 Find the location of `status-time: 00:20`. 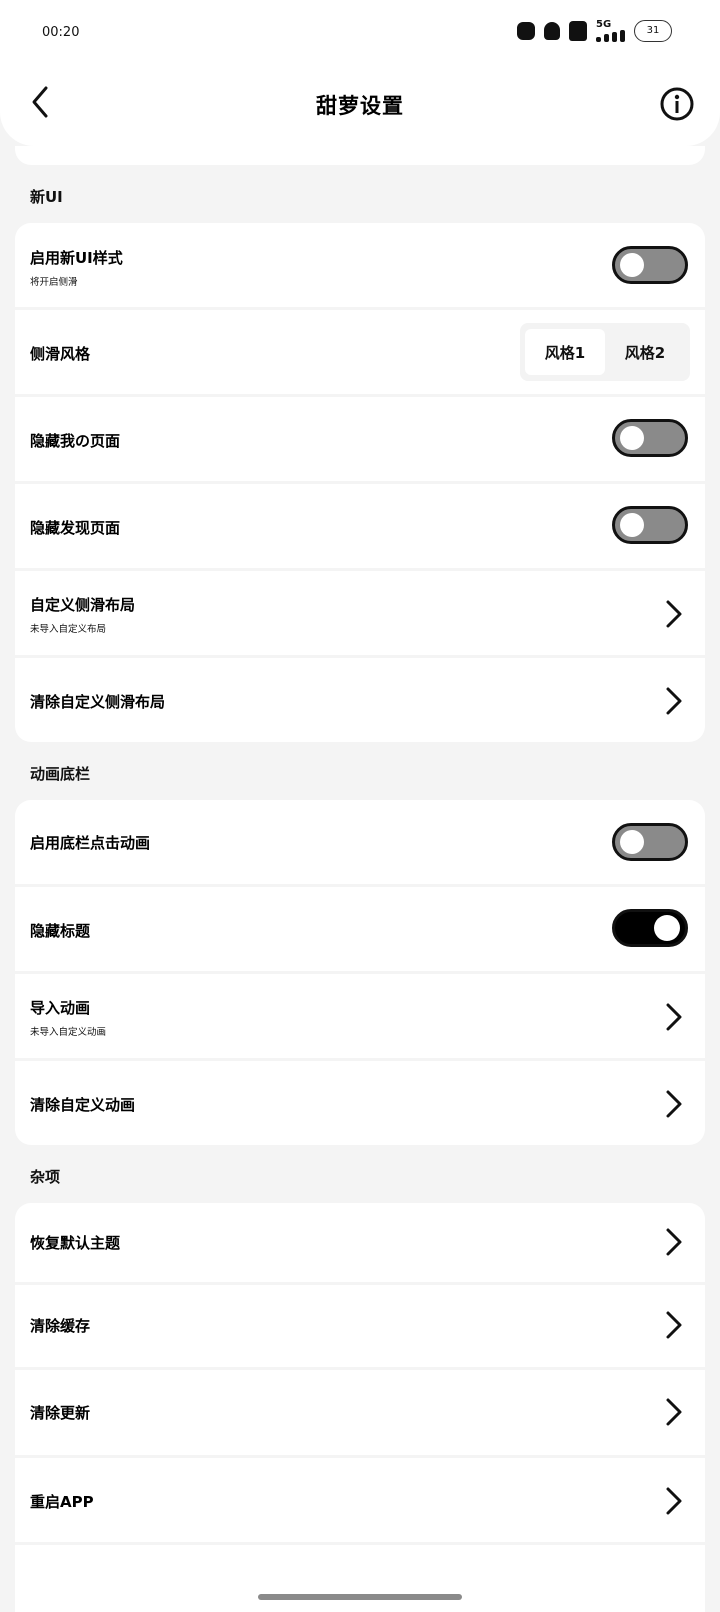

status-time: 00:20 is located at coordinates (61, 32).